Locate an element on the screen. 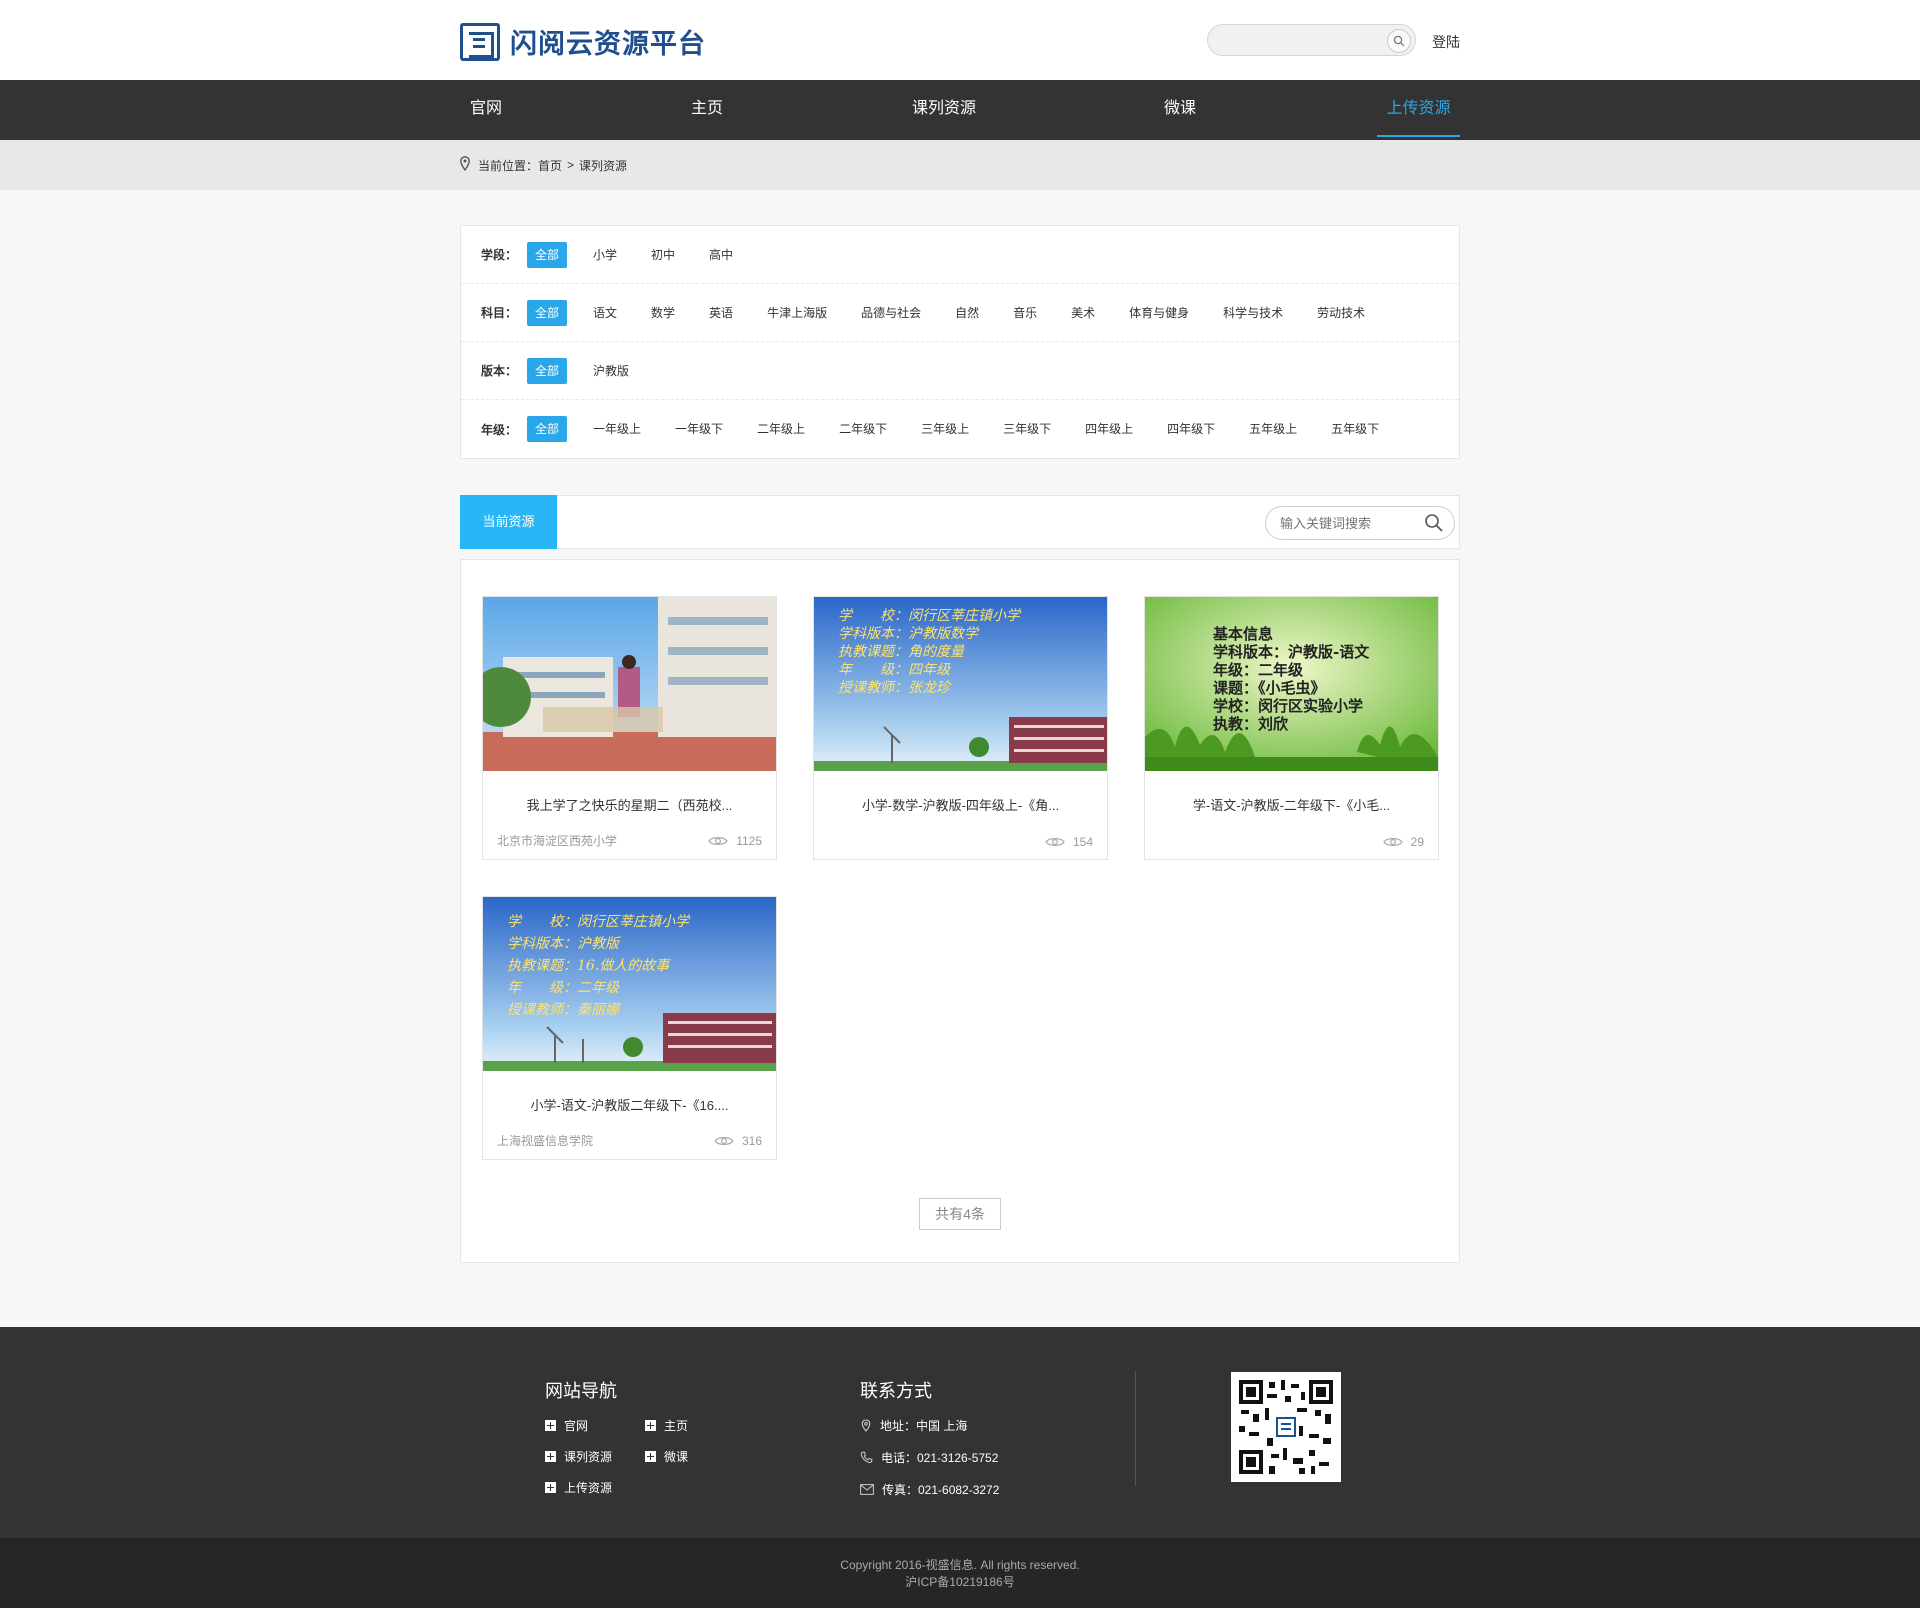 The image size is (1920, 1608). footer-nav-title: 网站导航 is located at coordinates (581, 1391).